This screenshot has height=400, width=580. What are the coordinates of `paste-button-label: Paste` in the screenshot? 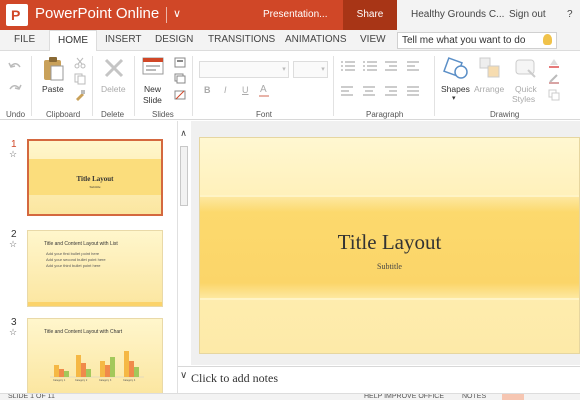 It's located at (53, 89).